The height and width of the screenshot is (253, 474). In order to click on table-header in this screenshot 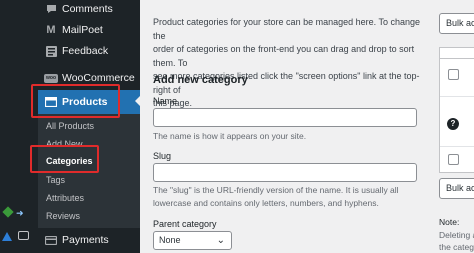, I will do `click(457, 53)`.